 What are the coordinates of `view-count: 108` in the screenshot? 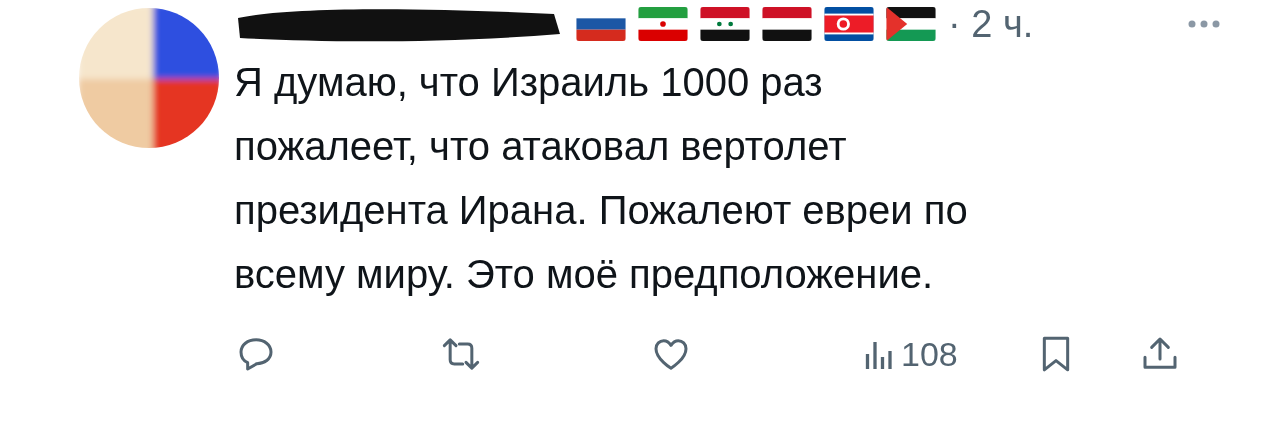 It's located at (929, 354).